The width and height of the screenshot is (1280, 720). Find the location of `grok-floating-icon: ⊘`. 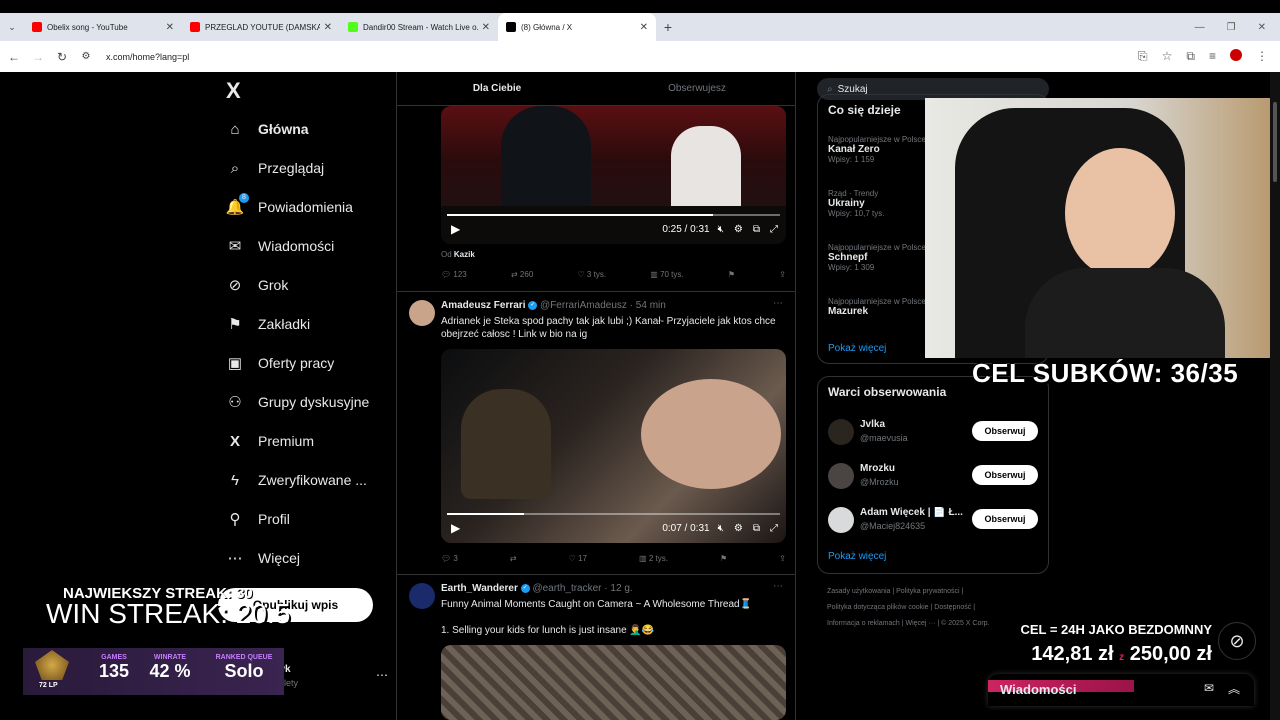

grok-floating-icon: ⊘ is located at coordinates (1237, 641).